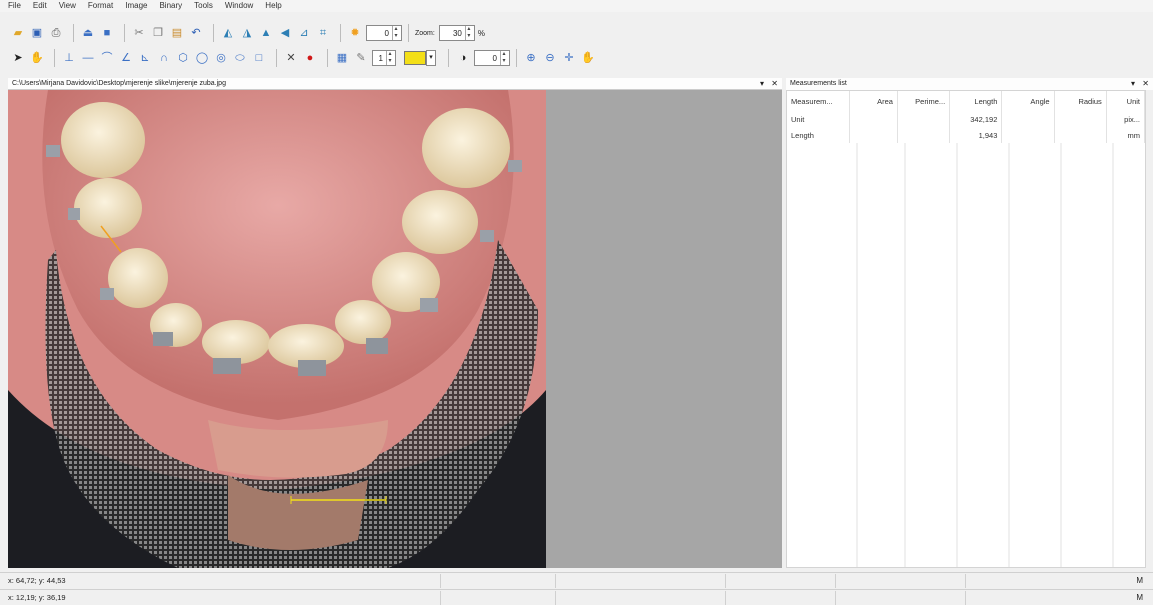  What do you see at coordinates (1028, 101) in the screenshot?
I see `column-header-angle: Angle` at bounding box center [1028, 101].